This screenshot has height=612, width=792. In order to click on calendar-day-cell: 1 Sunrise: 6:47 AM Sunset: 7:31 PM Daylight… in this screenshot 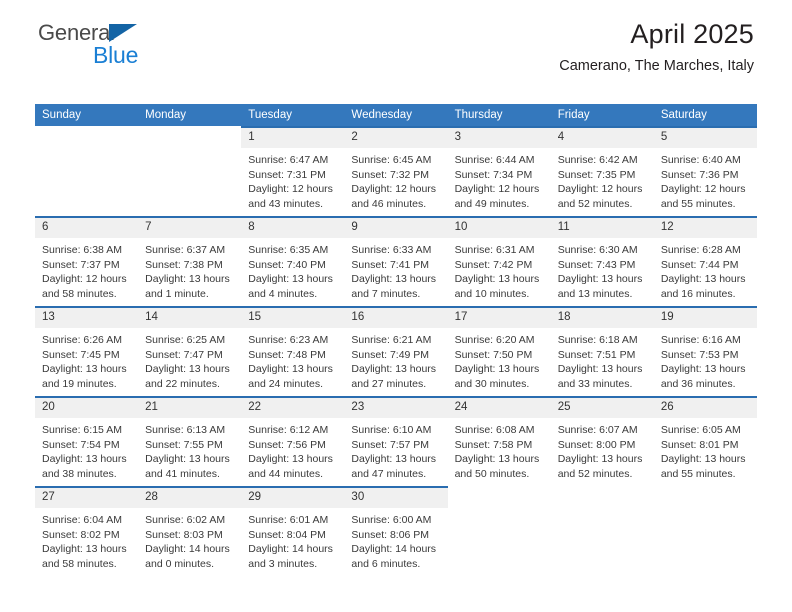, I will do `click(293, 171)`.